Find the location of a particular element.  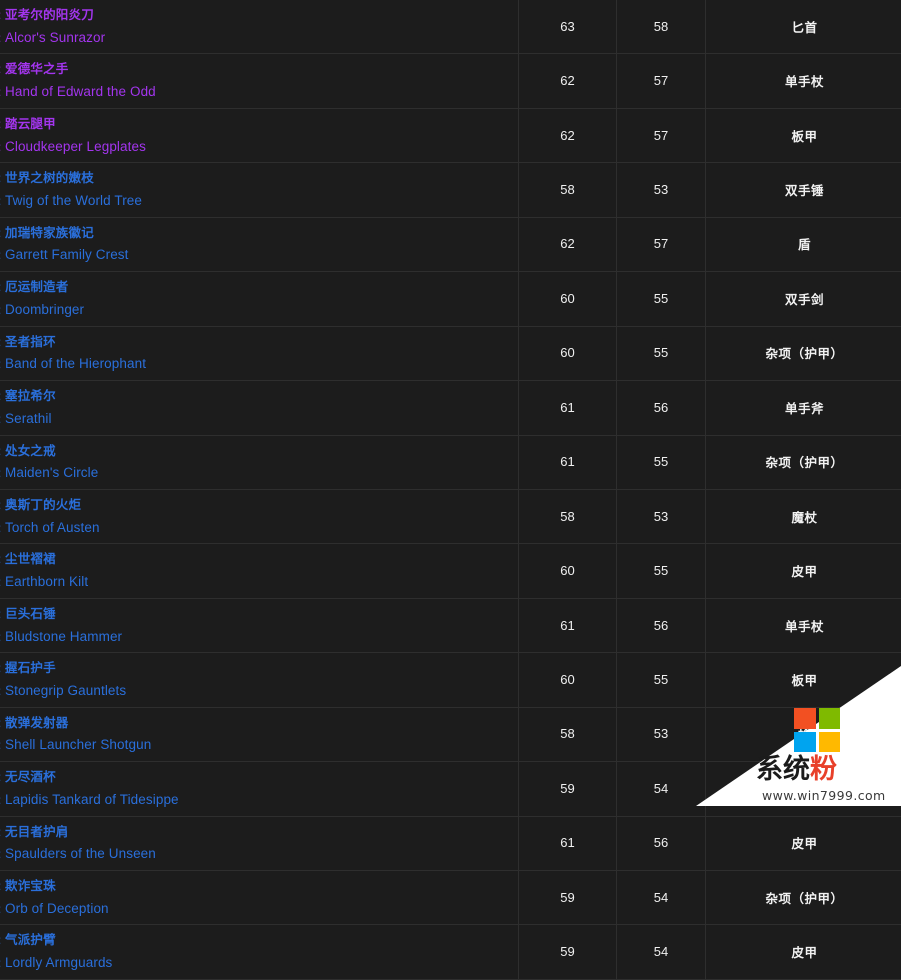

item-type-cell: 单手杖 is located at coordinates (803, 81).